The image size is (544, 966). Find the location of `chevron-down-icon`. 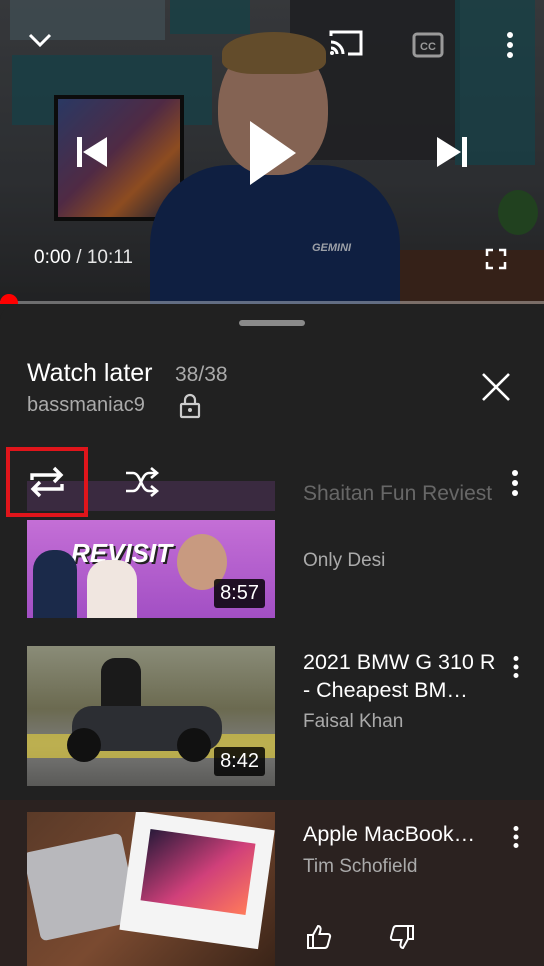

chevron-down-icon is located at coordinates (40, 40).